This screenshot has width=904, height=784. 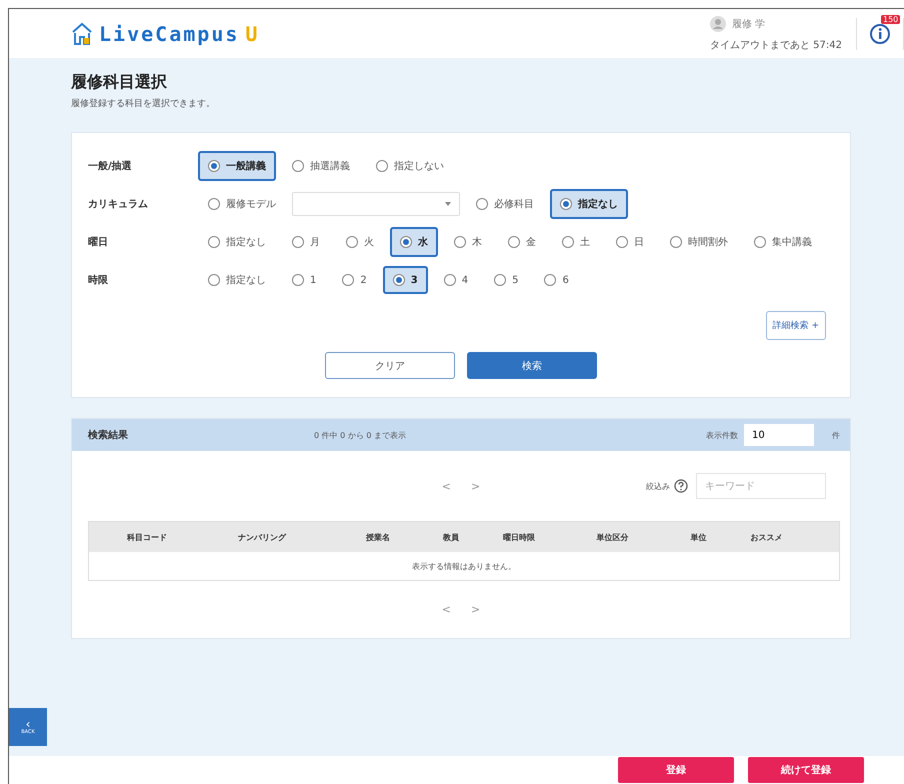 What do you see at coordinates (118, 204) in the screenshot?
I see `filter-label: カリキュラム` at bounding box center [118, 204].